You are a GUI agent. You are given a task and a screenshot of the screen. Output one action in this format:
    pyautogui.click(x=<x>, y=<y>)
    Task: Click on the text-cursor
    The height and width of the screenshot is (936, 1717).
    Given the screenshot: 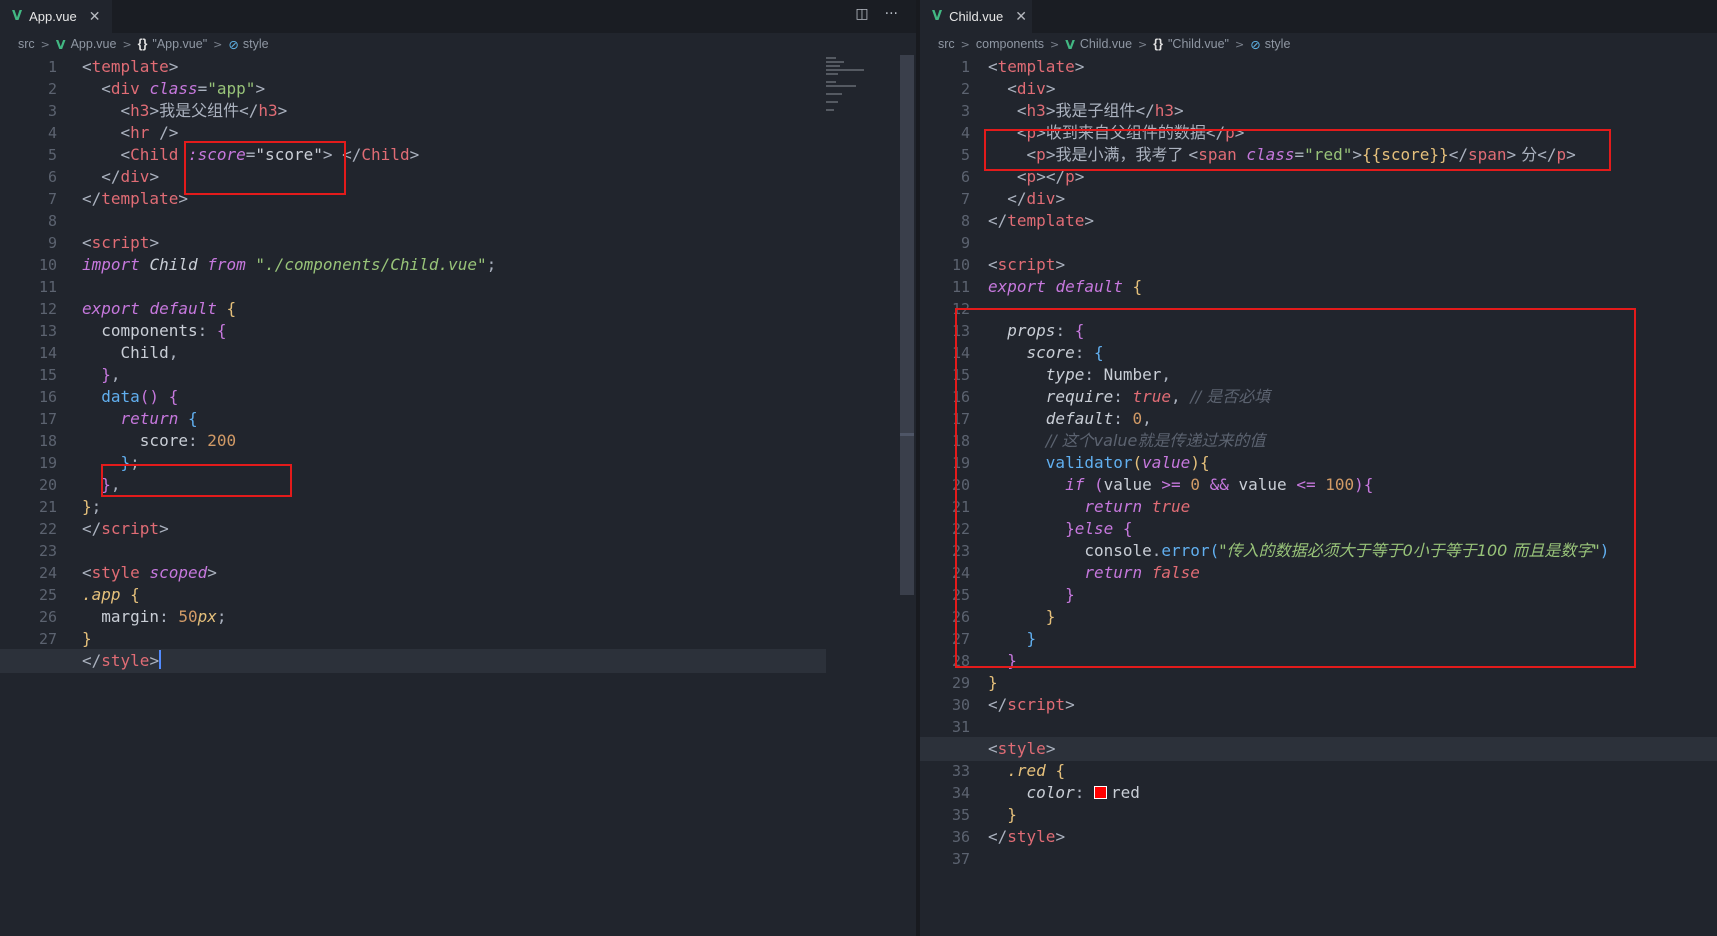 What is the action you would take?
    pyautogui.click(x=160, y=659)
    